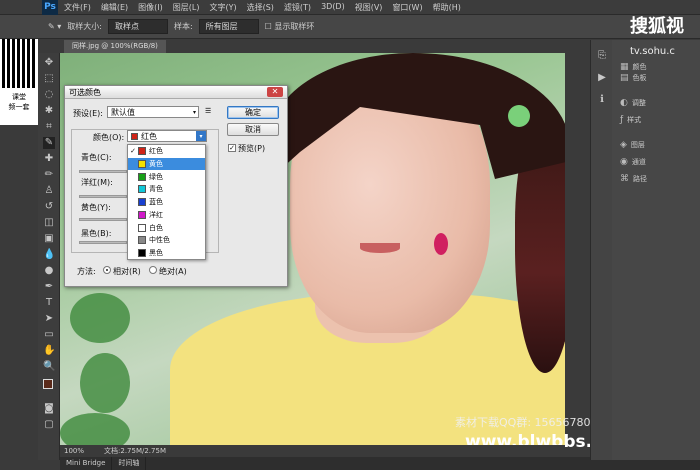 The image size is (700, 470). Describe the element at coordinates (633, 179) in the screenshot. I see `panel-item-paths: ⌘ 路径` at that location.